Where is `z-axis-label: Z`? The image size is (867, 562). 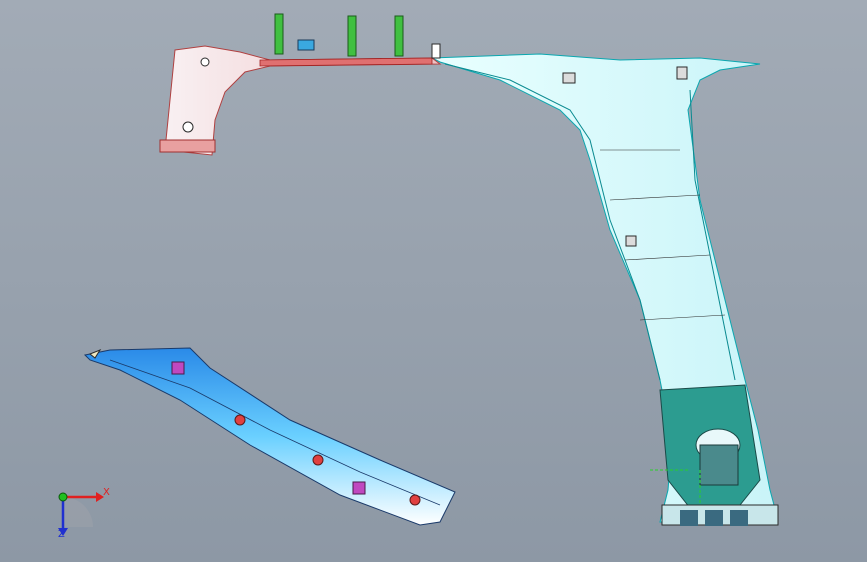 z-axis-label: Z is located at coordinates (61, 534).